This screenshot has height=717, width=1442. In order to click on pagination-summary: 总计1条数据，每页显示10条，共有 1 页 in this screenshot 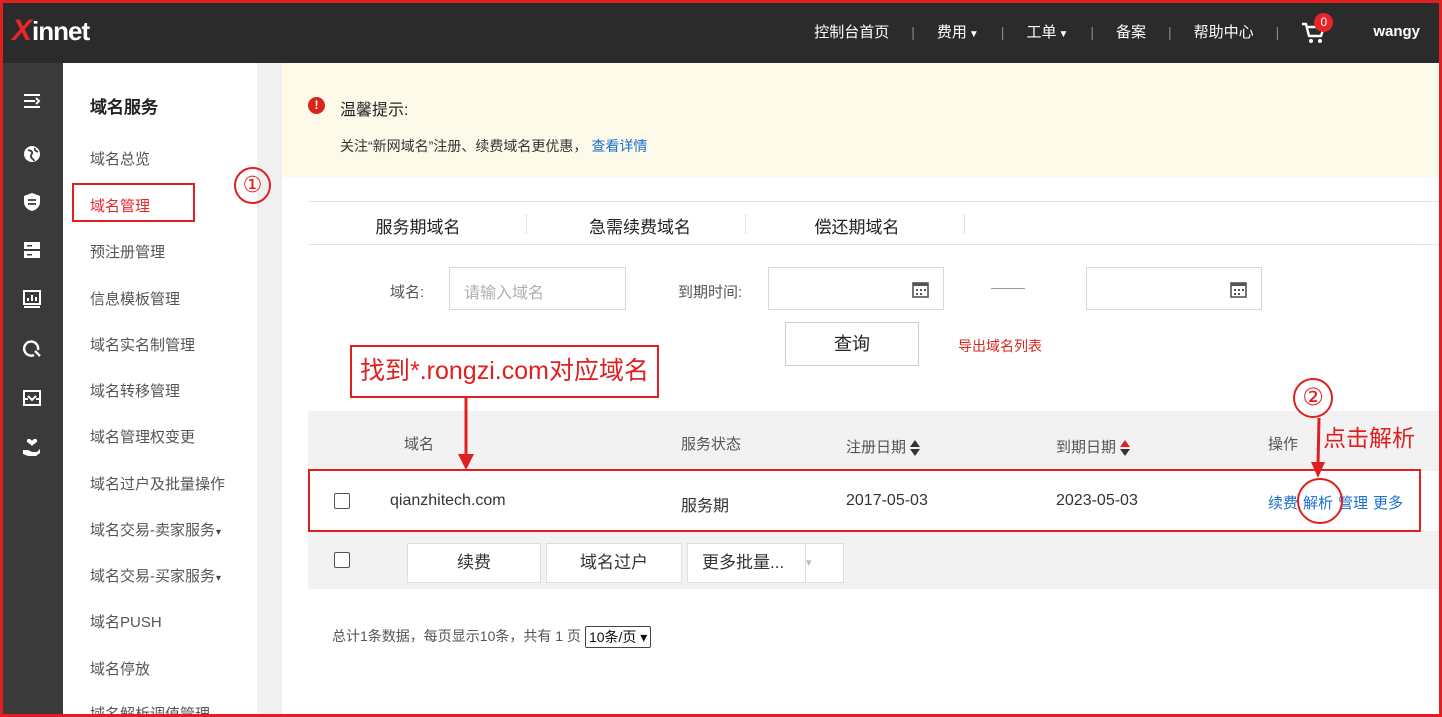, I will do `click(456, 636)`.